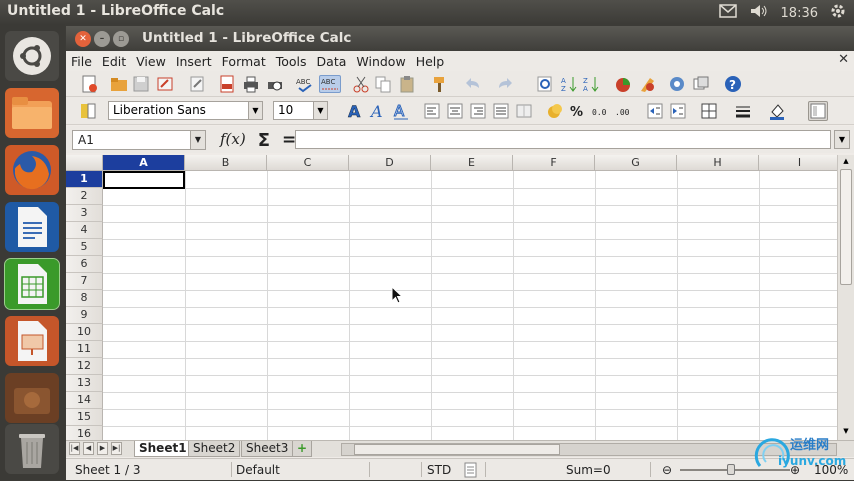 This screenshot has width=854, height=481. I want to click on row-header-3: 3, so click(84, 213).